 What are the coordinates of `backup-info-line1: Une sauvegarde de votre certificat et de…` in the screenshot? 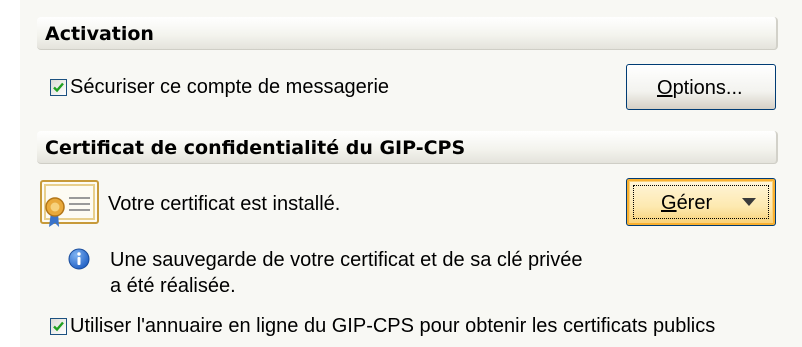 It's located at (346, 260).